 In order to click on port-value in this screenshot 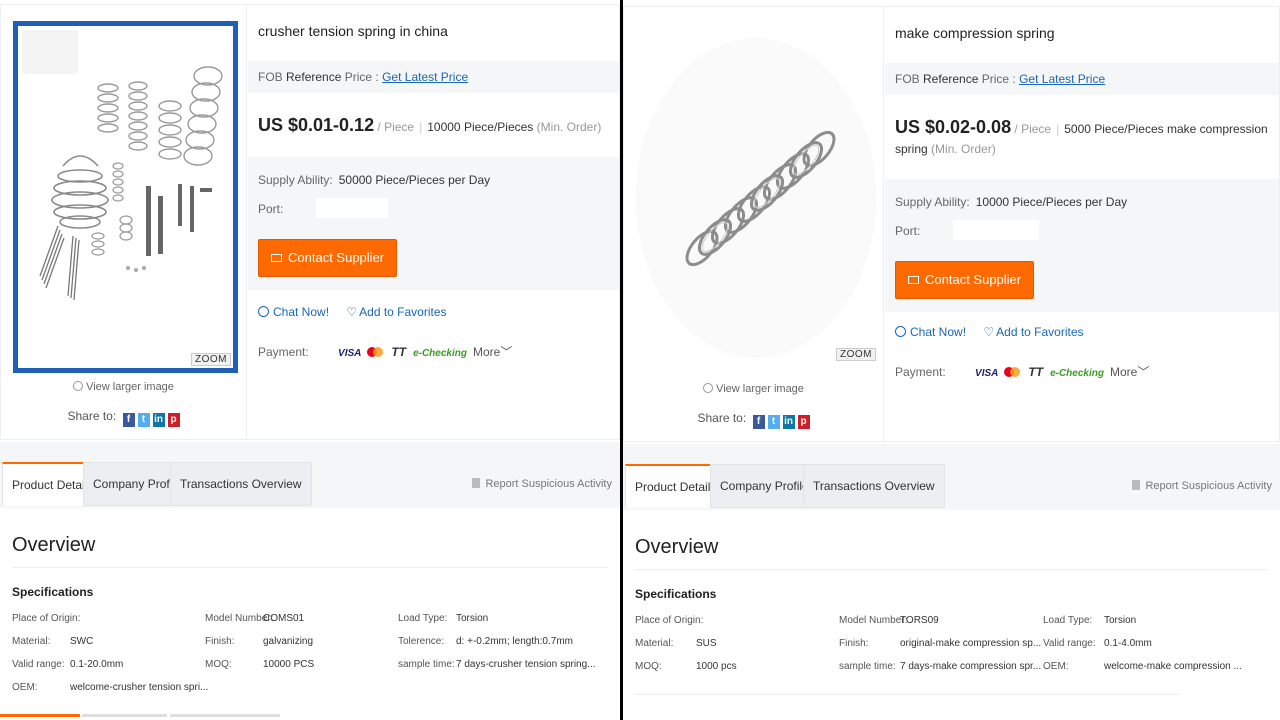, I will do `click(996, 230)`.